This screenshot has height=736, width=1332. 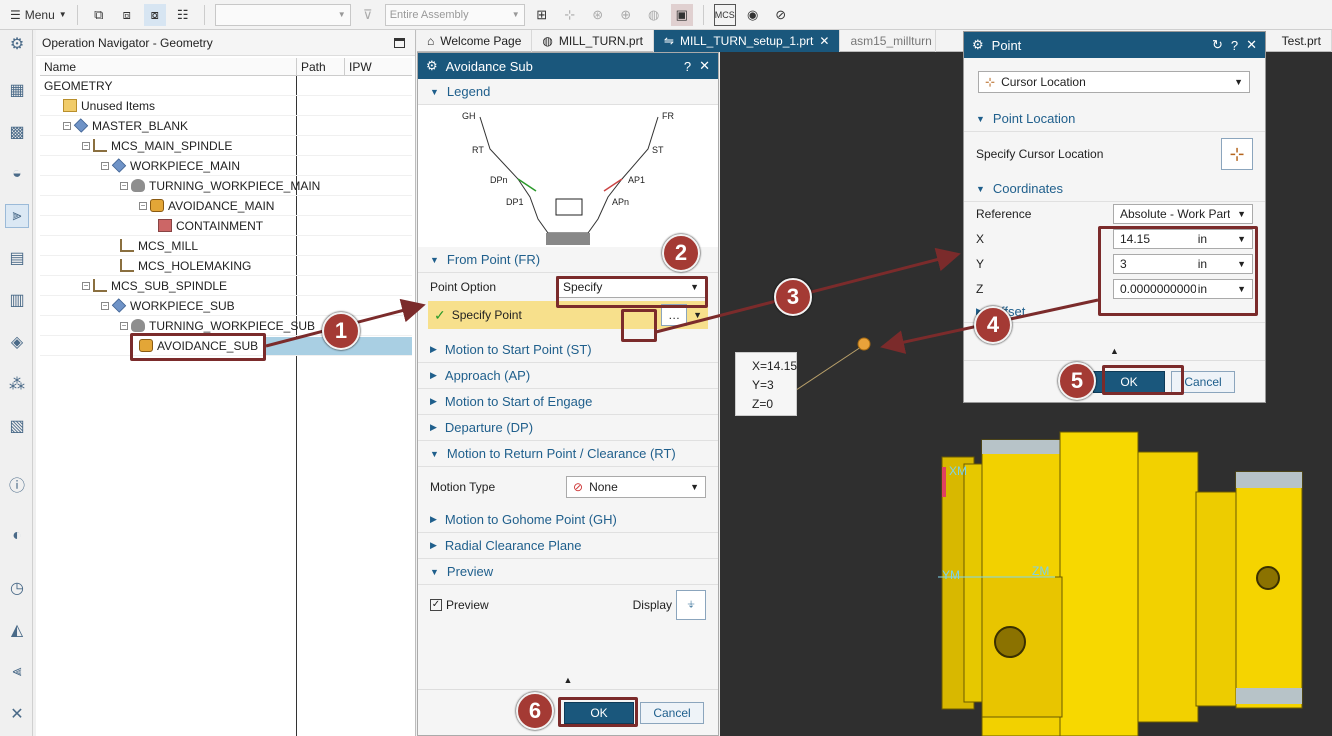 I want to click on callout-coordinates, so click(x=1178, y=271).